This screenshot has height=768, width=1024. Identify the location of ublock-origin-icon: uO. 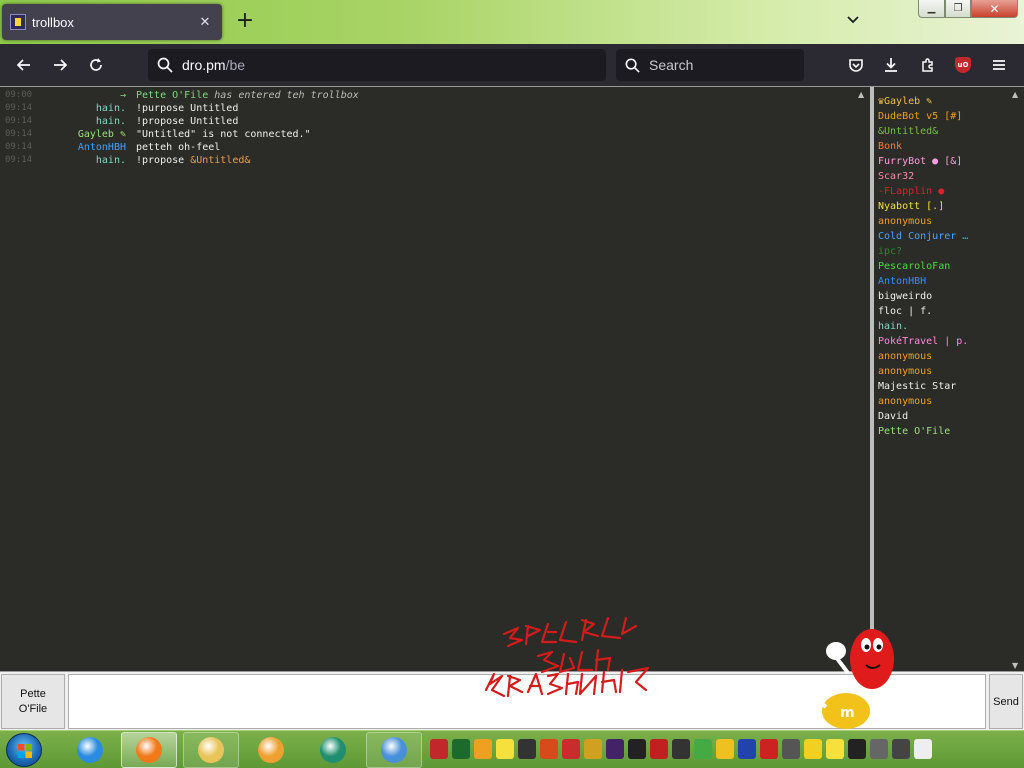
(963, 65).